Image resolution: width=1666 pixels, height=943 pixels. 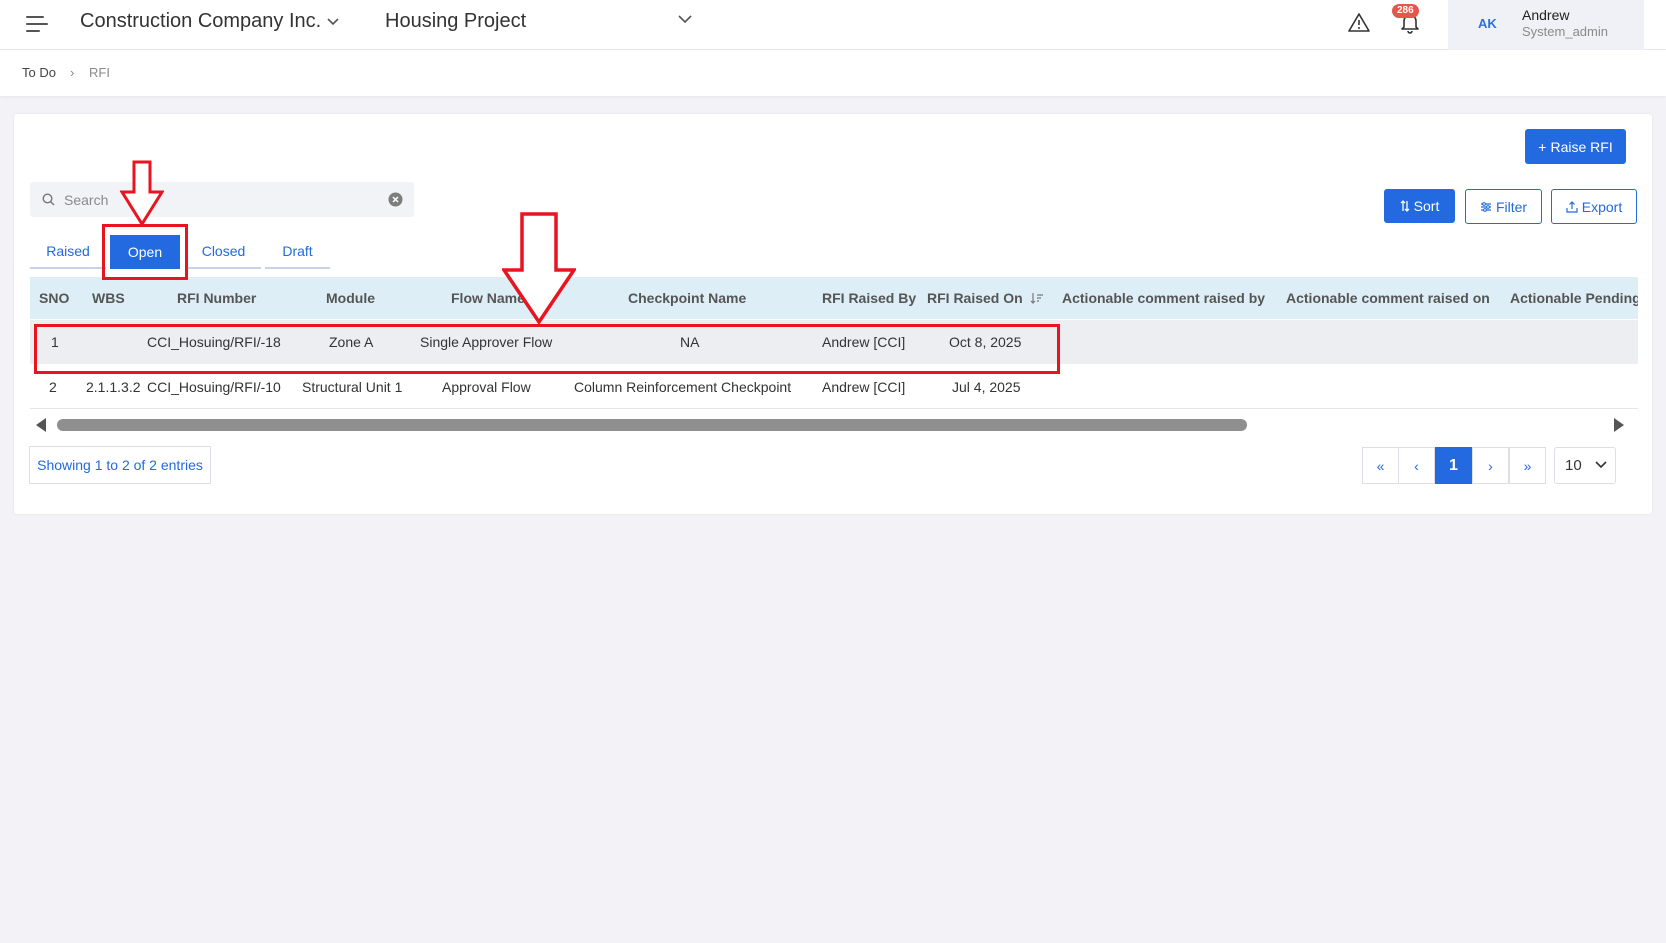 What do you see at coordinates (1546, 15) in the screenshot?
I see `user-name: Andrew` at bounding box center [1546, 15].